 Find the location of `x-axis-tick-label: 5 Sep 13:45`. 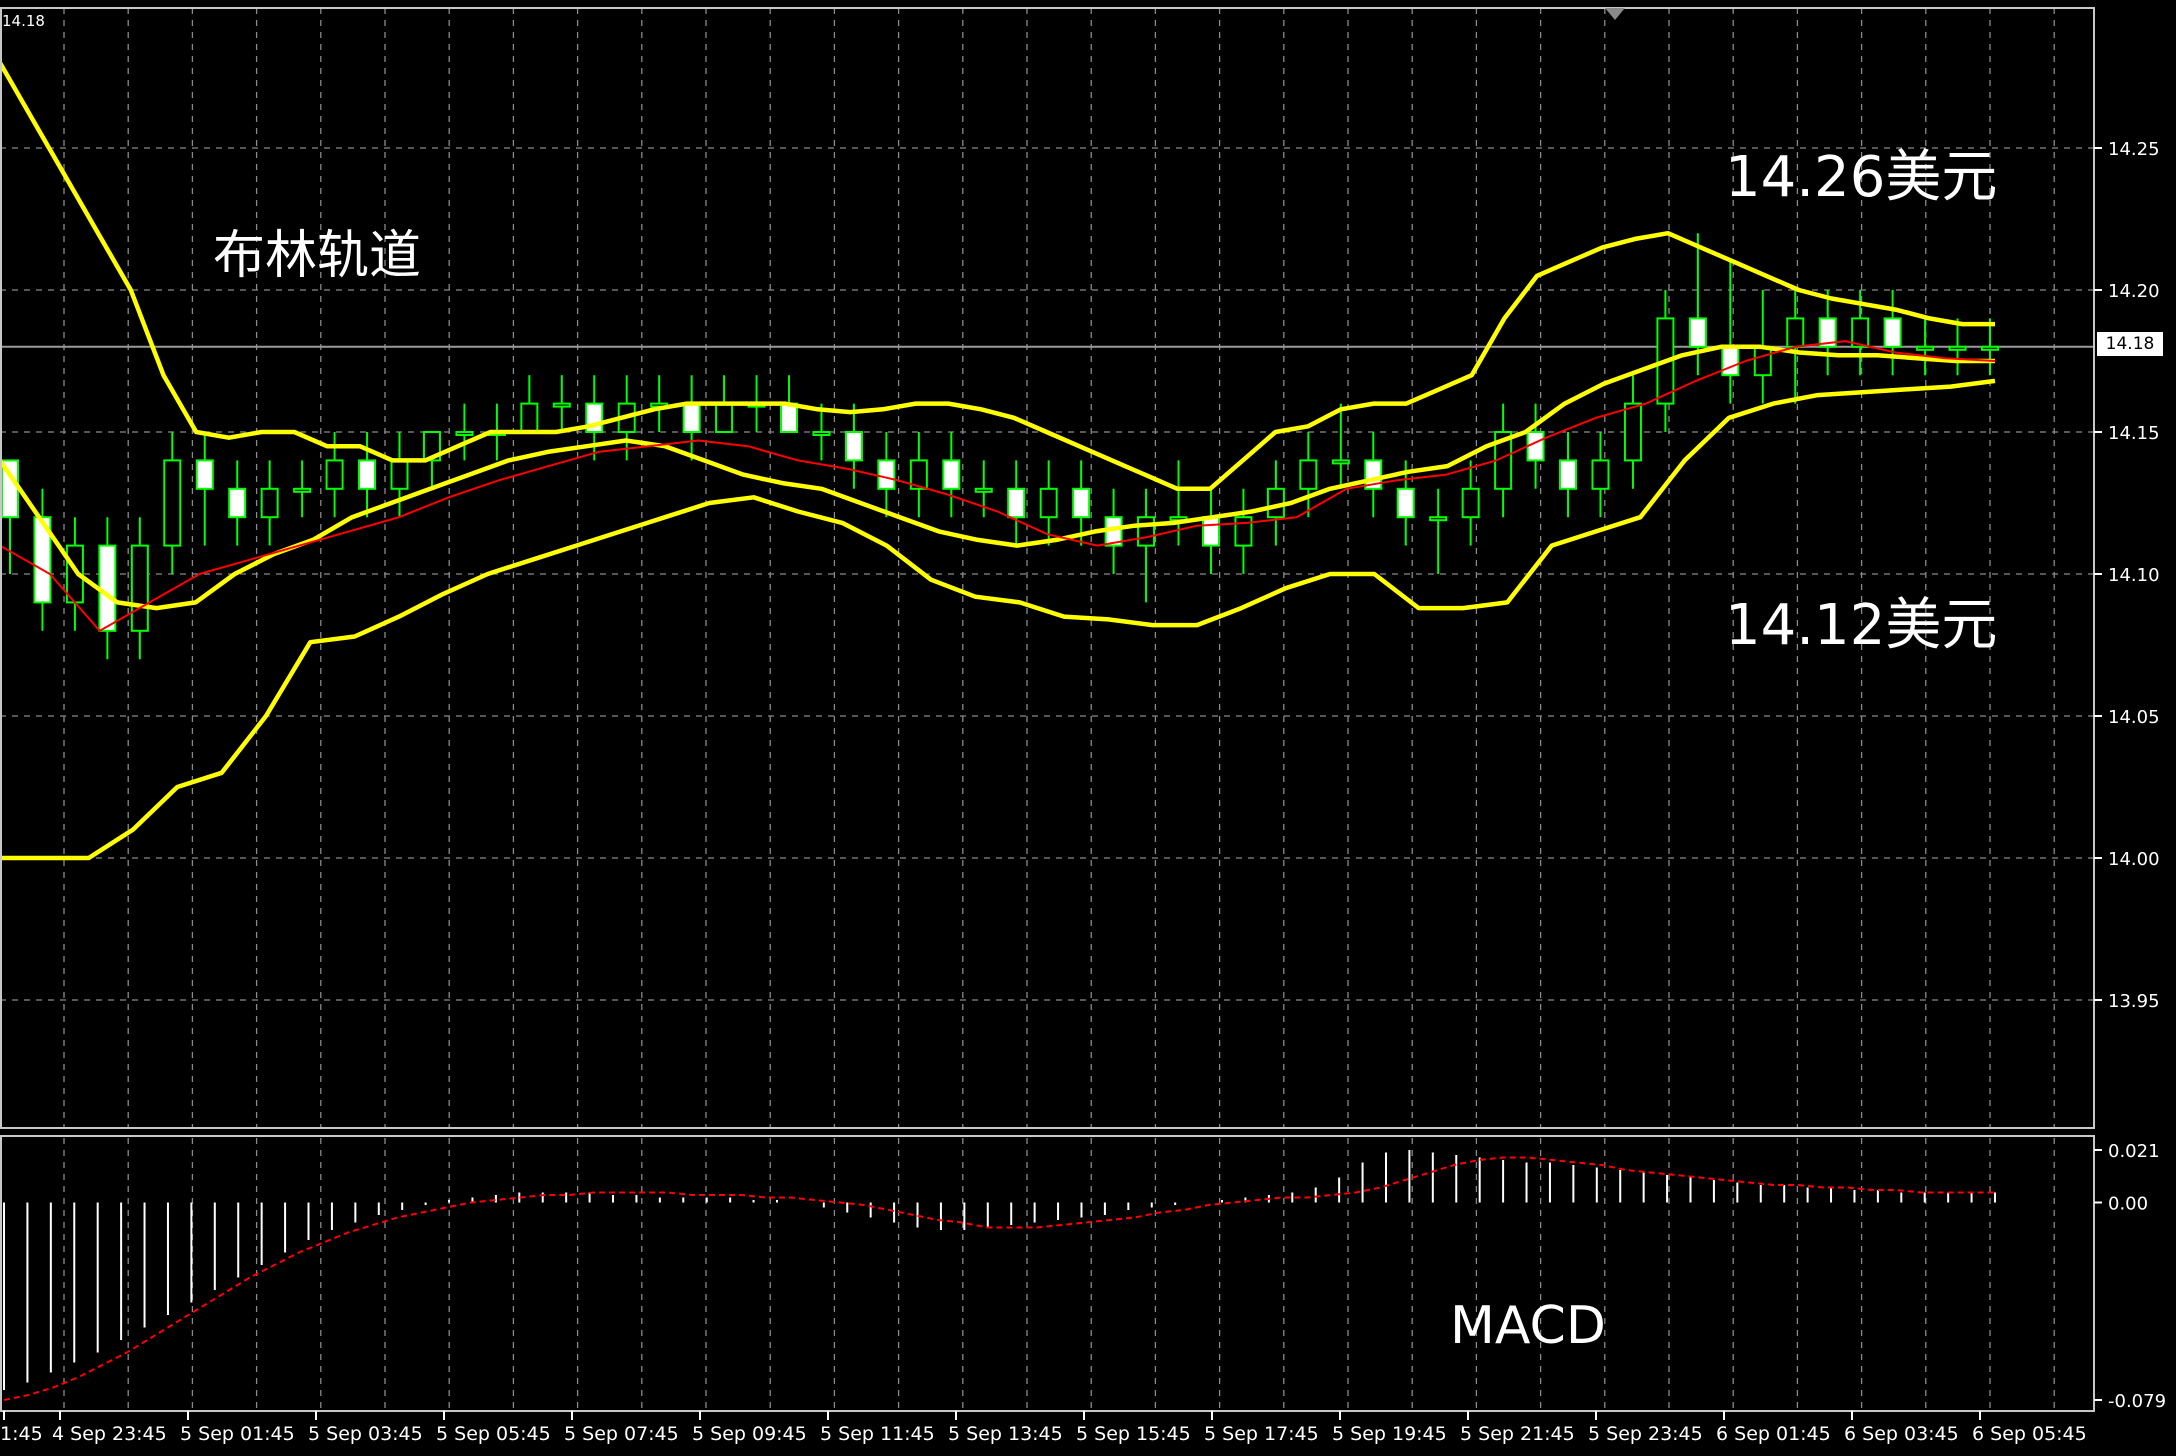

x-axis-tick-label: 5 Sep 13:45 is located at coordinates (1005, 1434).